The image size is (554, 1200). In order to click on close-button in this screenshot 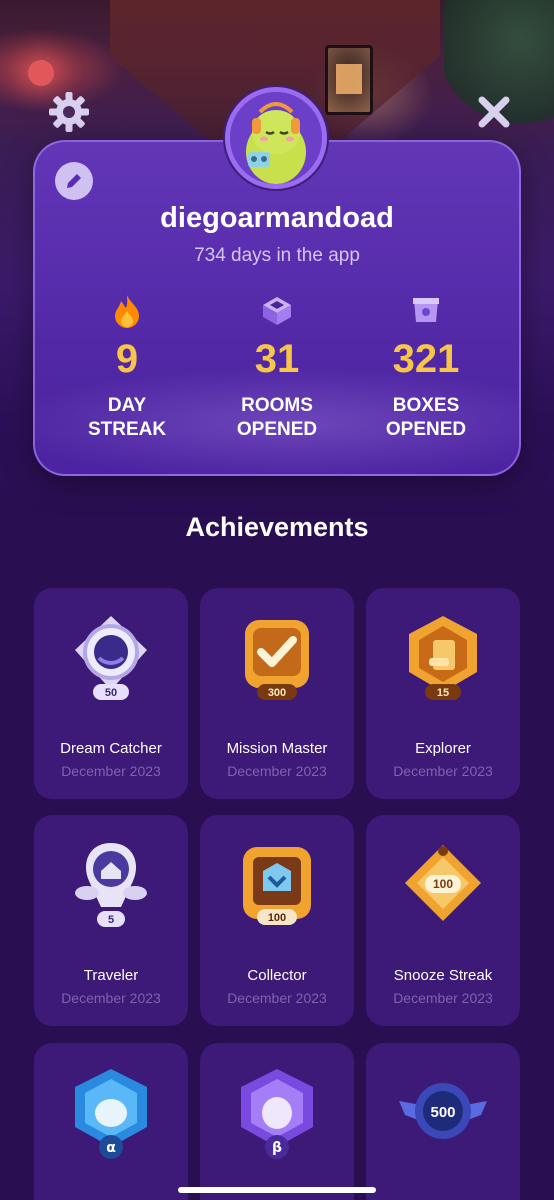, I will do `click(494, 112)`.